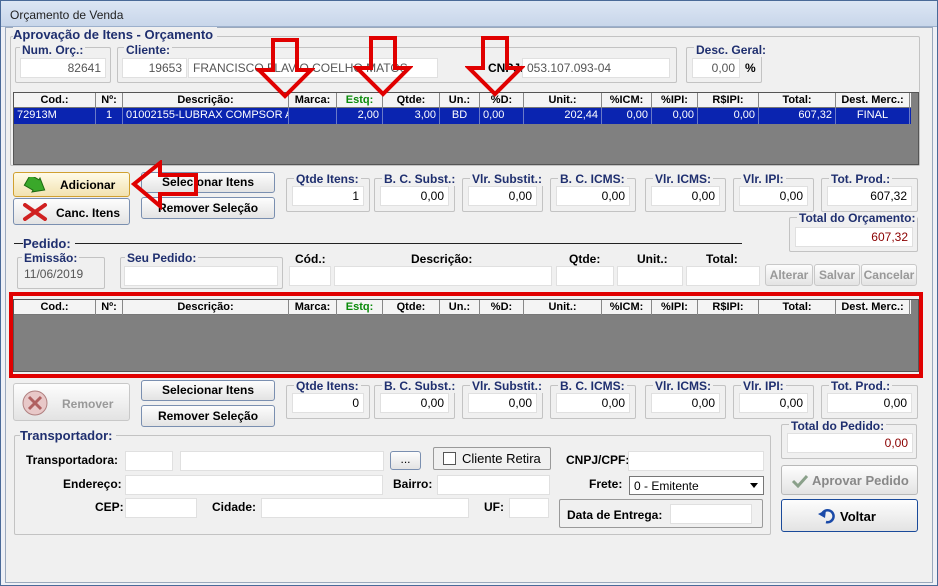 This screenshot has height=586, width=938. What do you see at coordinates (63, 68) in the screenshot?
I see `num-orc-field: 82641` at bounding box center [63, 68].